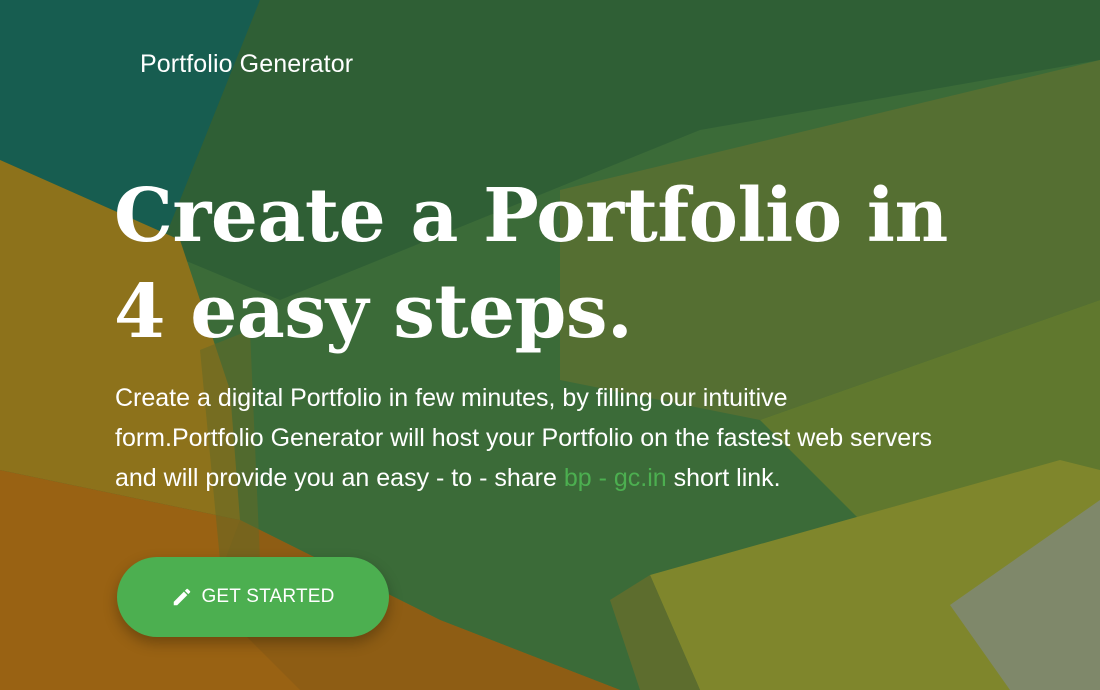 Image resolution: width=1100 pixels, height=690 pixels. I want to click on hero-description-suffix: short link., so click(723, 478).